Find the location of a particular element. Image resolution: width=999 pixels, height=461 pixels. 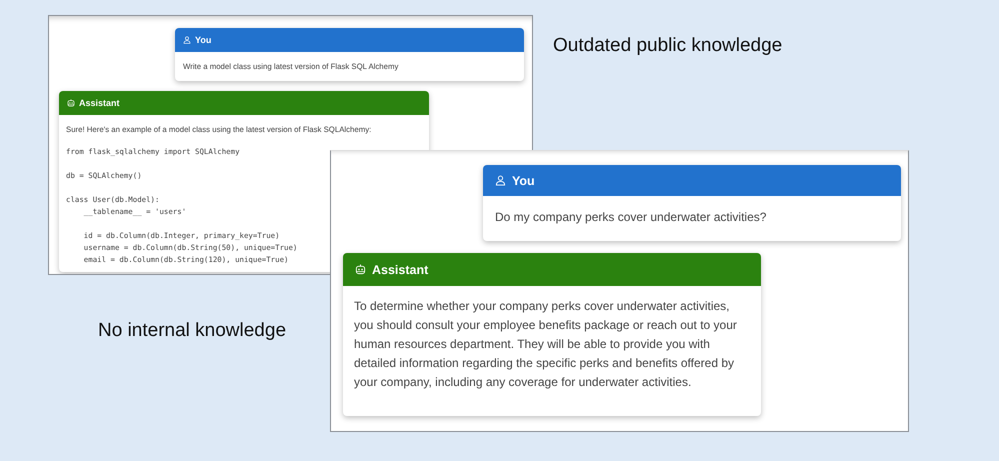

message-text: Do my company perks cover underwater activities? is located at coordinates (631, 217).